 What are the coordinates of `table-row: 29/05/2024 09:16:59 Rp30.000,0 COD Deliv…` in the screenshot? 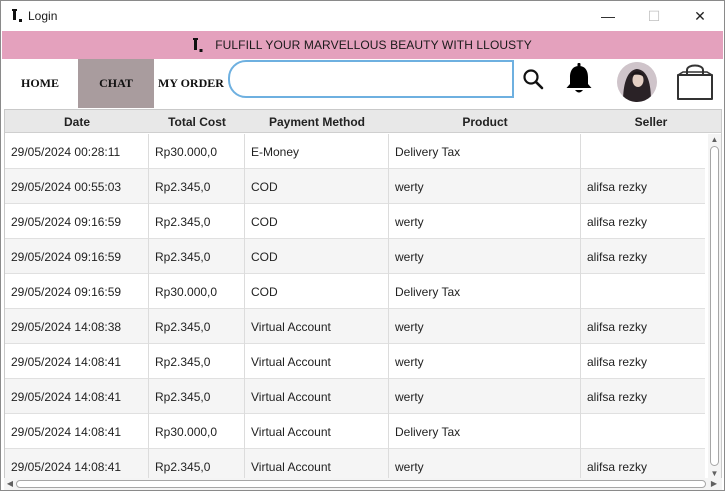 It's located at (355, 291).